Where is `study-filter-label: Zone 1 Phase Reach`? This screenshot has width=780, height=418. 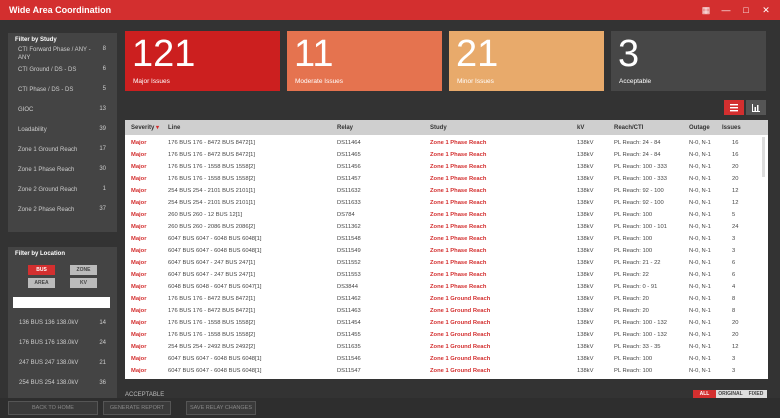 study-filter-label: Zone 1 Phase Reach is located at coordinates (46, 170).